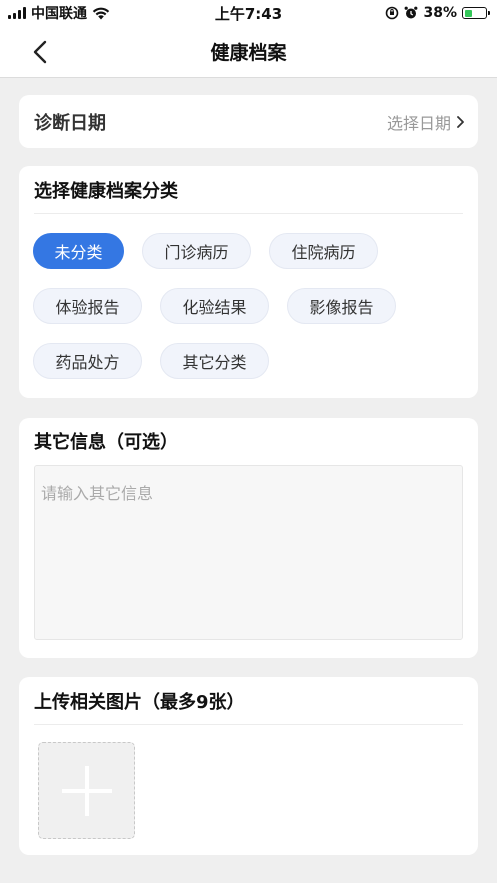  I want to click on carrier-label: 中国联通, so click(59, 14).